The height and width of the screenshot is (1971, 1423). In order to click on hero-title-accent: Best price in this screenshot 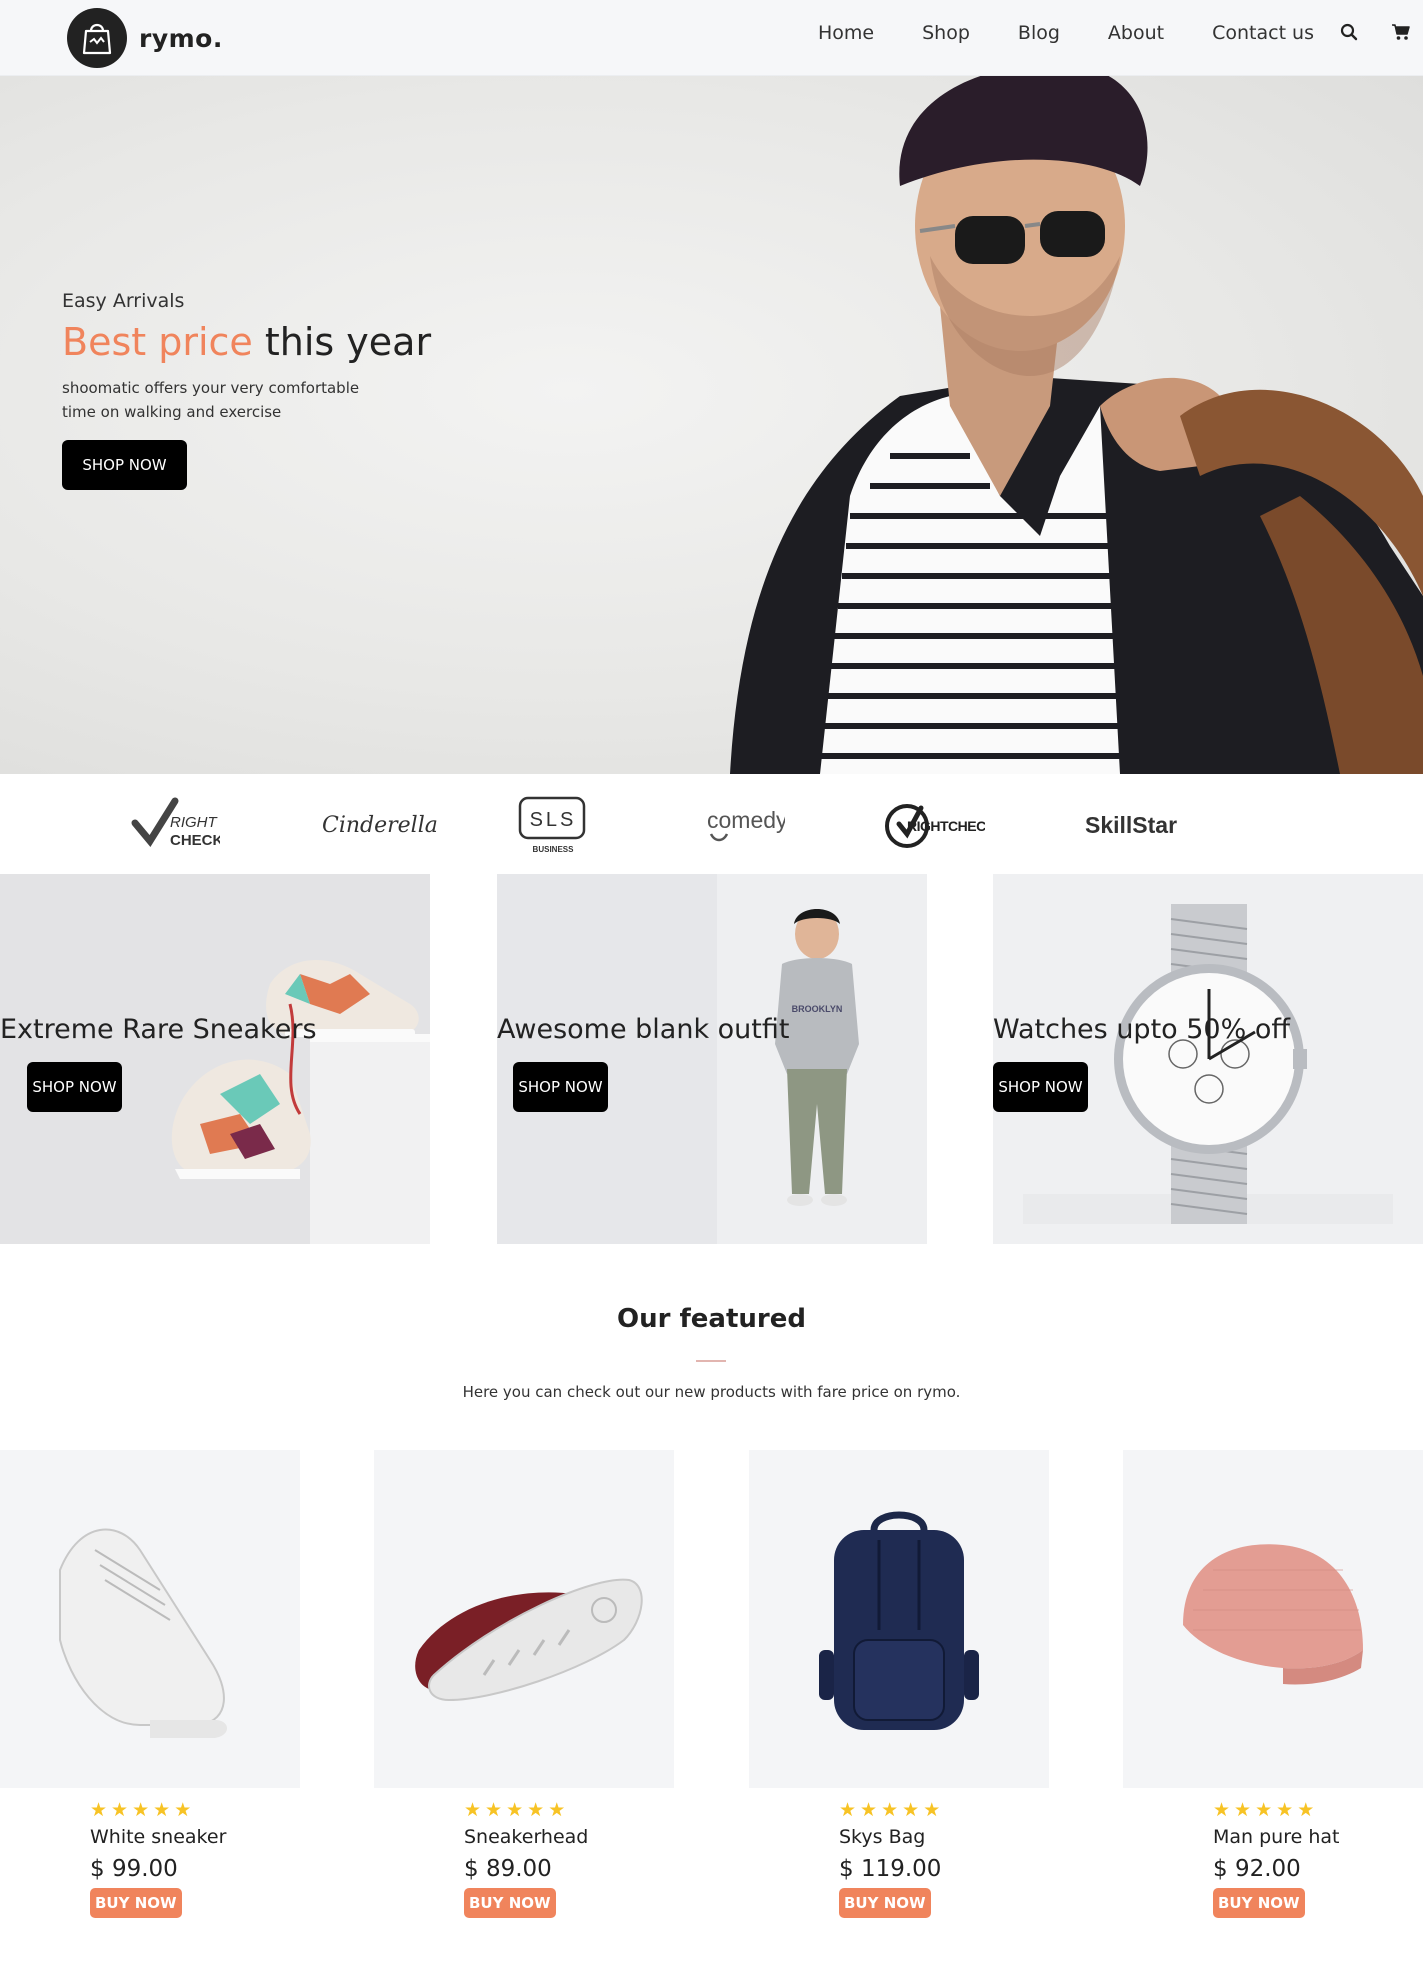, I will do `click(157, 342)`.